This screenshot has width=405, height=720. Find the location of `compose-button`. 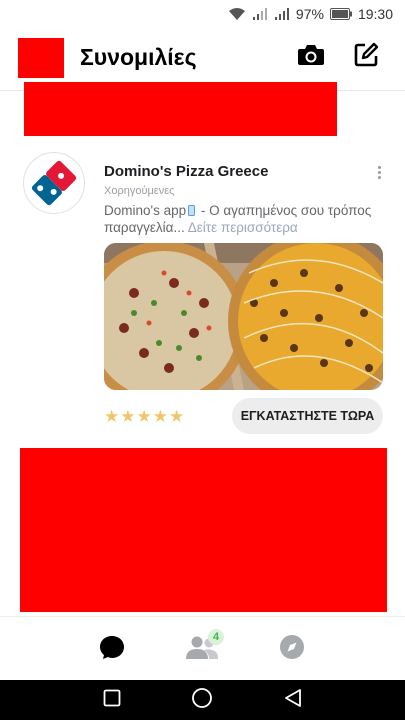

compose-button is located at coordinates (366, 57).